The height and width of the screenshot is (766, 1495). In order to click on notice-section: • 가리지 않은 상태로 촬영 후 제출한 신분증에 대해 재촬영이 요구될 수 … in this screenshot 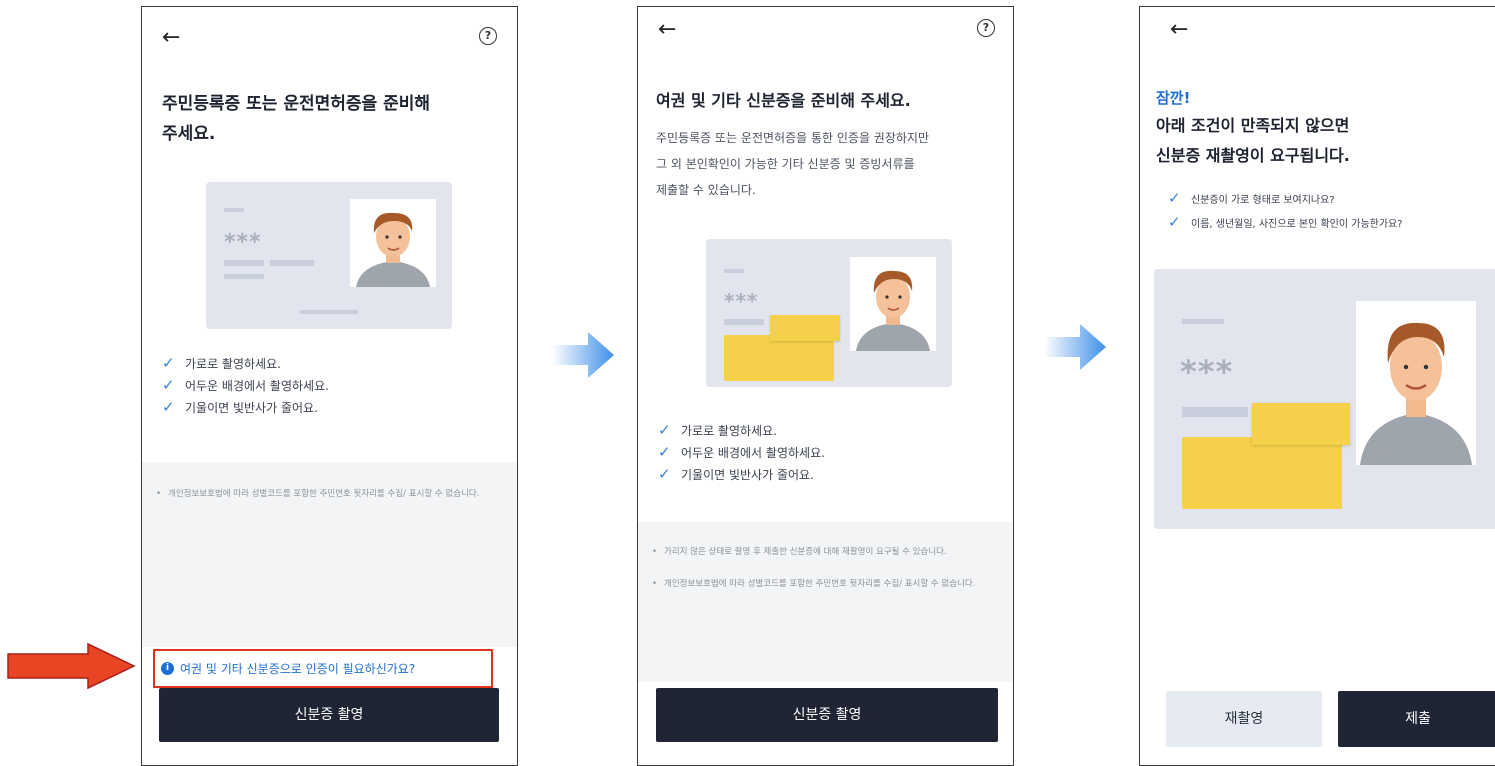, I will do `click(825, 602)`.